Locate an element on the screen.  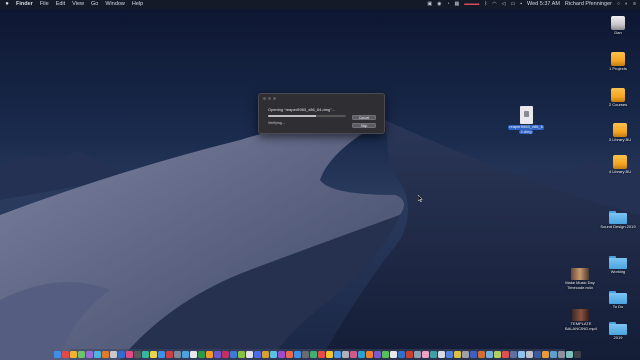
notification-center-icon: ≡ is located at coordinates (634, 4).